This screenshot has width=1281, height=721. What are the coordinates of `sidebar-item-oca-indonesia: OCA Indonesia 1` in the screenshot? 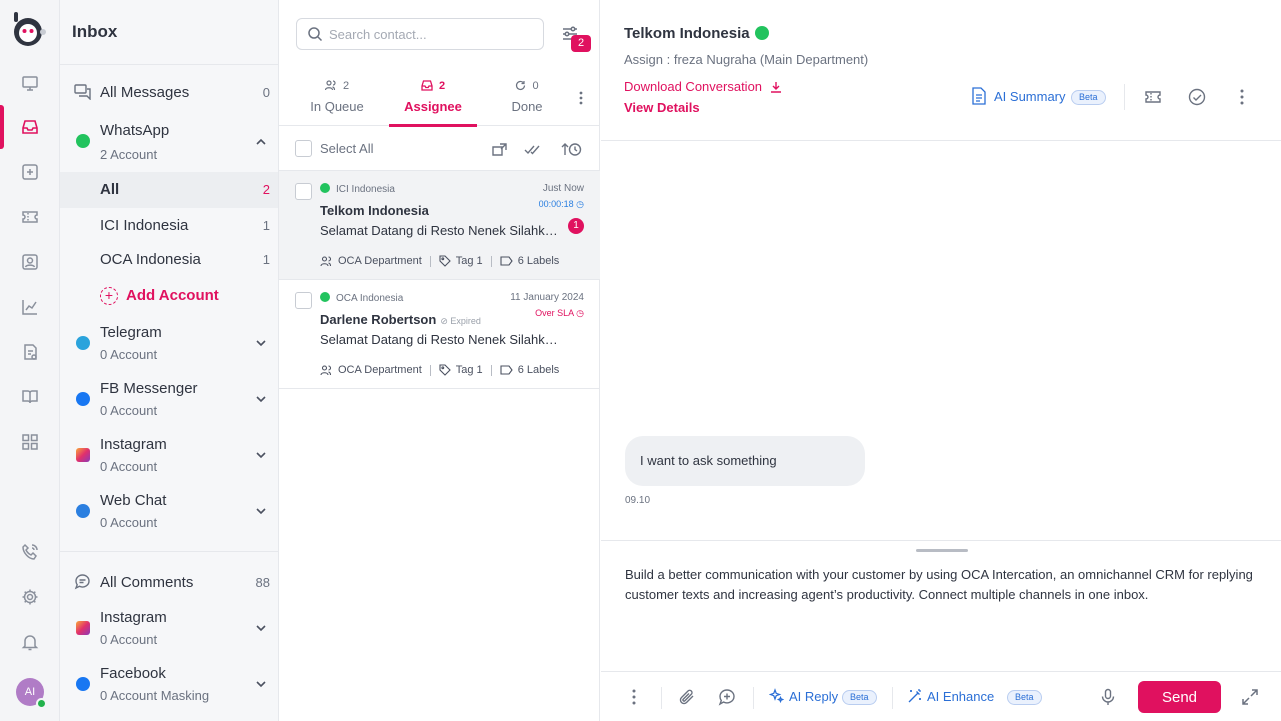 It's located at (169, 260).